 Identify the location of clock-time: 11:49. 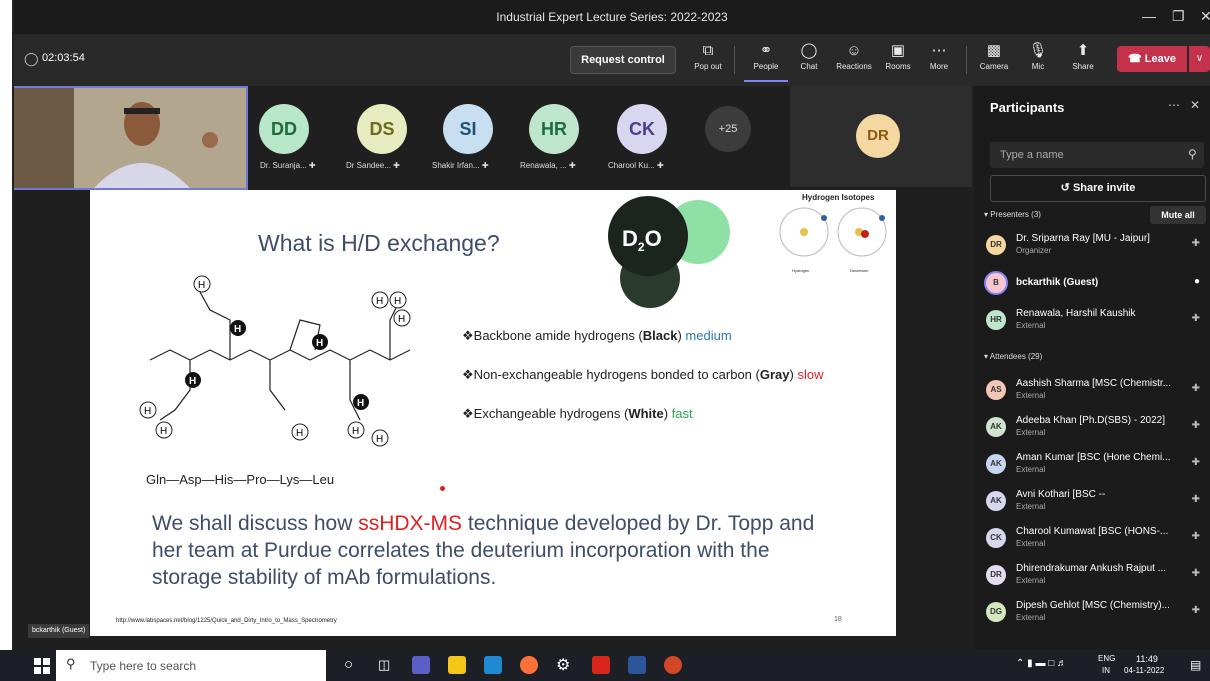
(1147, 659).